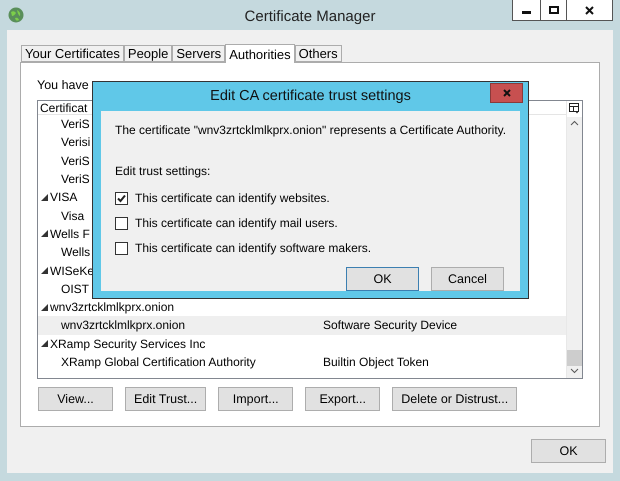  What do you see at coordinates (148, 53) in the screenshot?
I see `tab: People` at bounding box center [148, 53].